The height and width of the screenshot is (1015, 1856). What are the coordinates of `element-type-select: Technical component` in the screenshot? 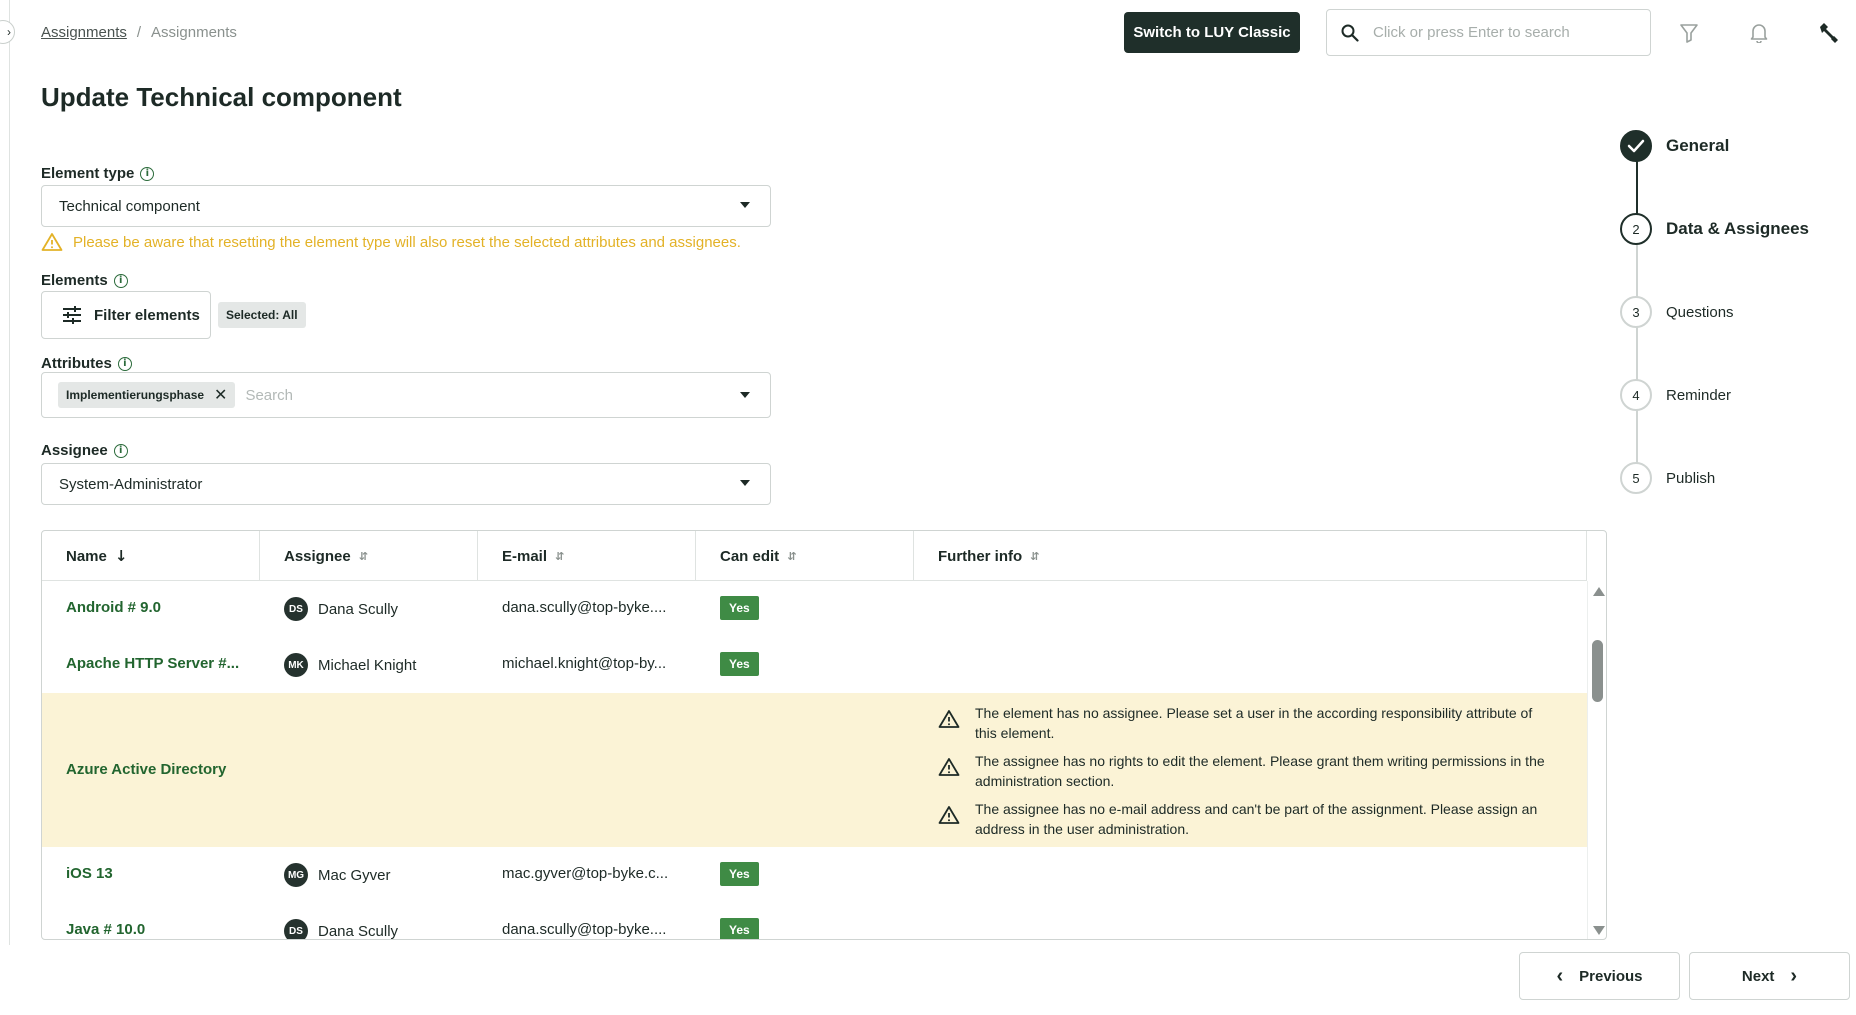 It's located at (406, 206).